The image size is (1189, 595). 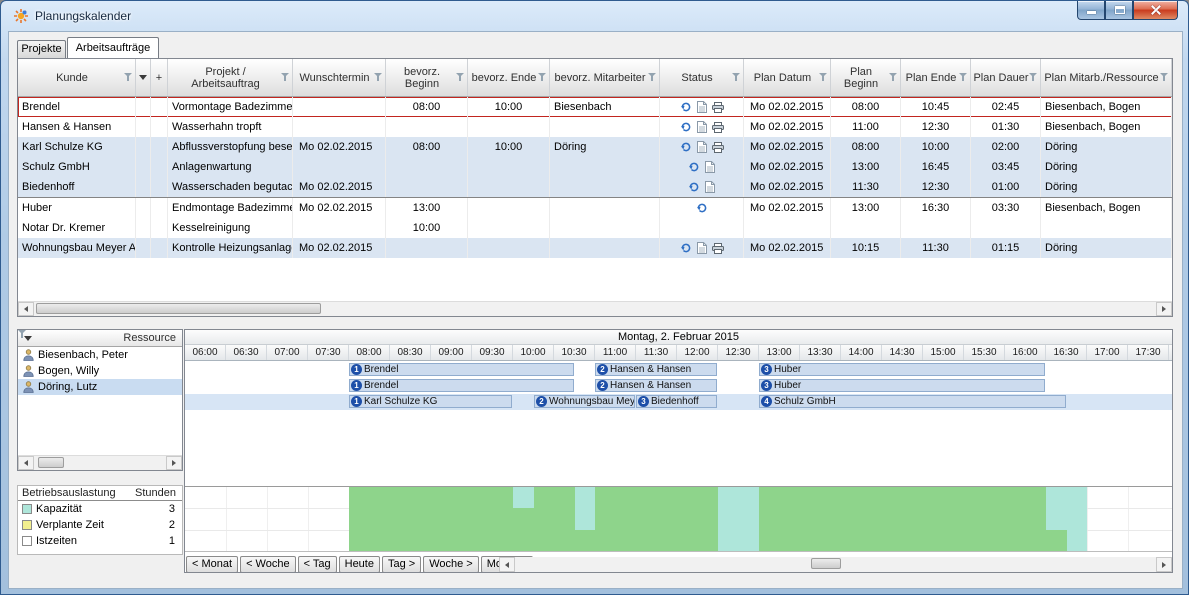 I want to click on column-header-plus: +, so click(x=159, y=77).